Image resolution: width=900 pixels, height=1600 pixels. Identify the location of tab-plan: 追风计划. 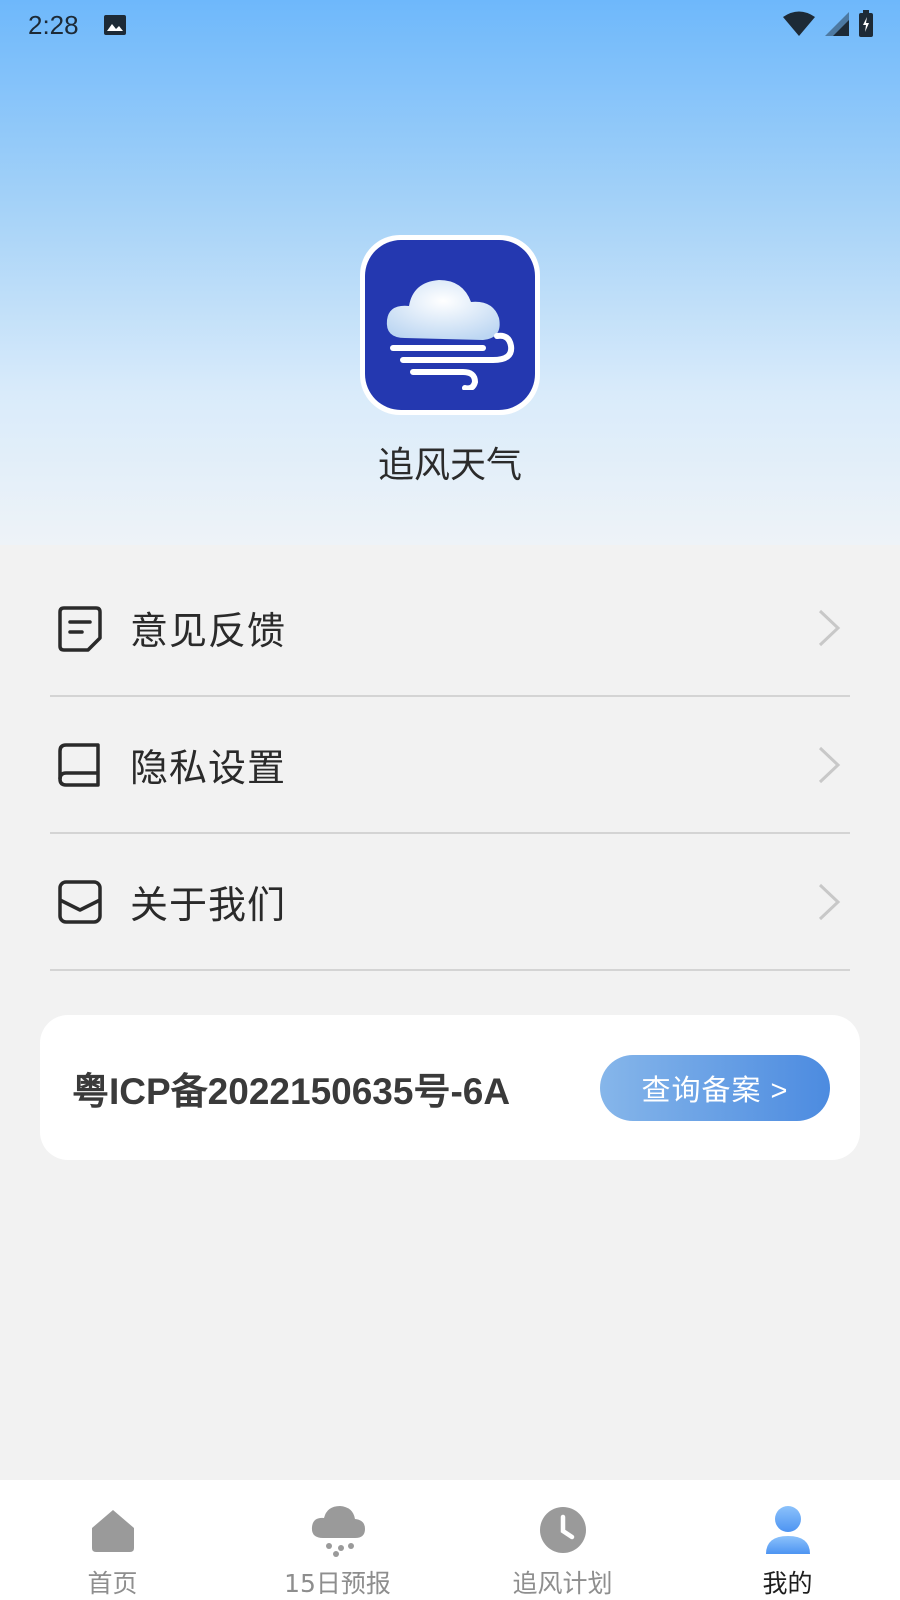
(562, 1540).